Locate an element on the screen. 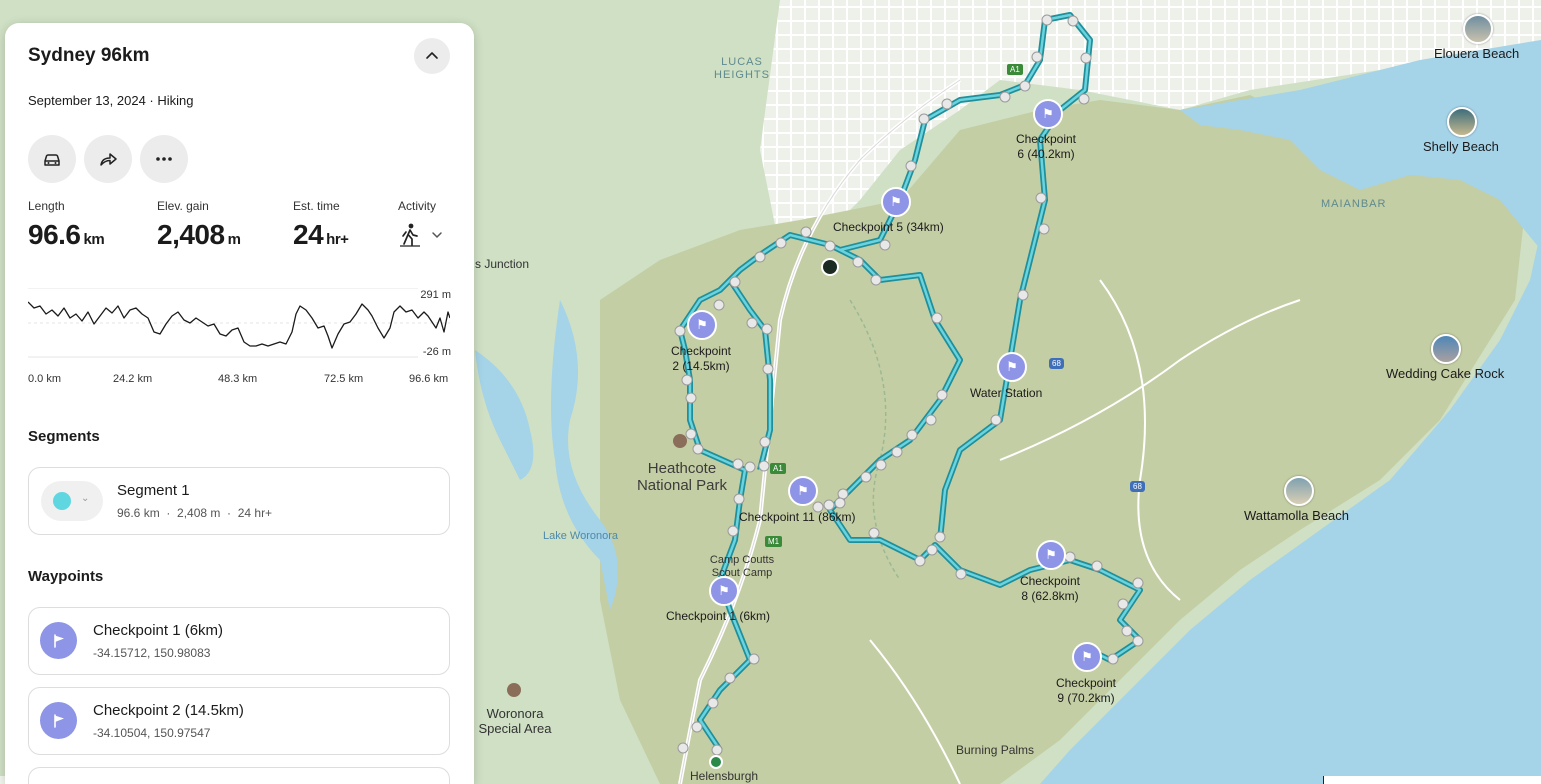  stat-time-unit: hr+ is located at coordinates (337, 239).